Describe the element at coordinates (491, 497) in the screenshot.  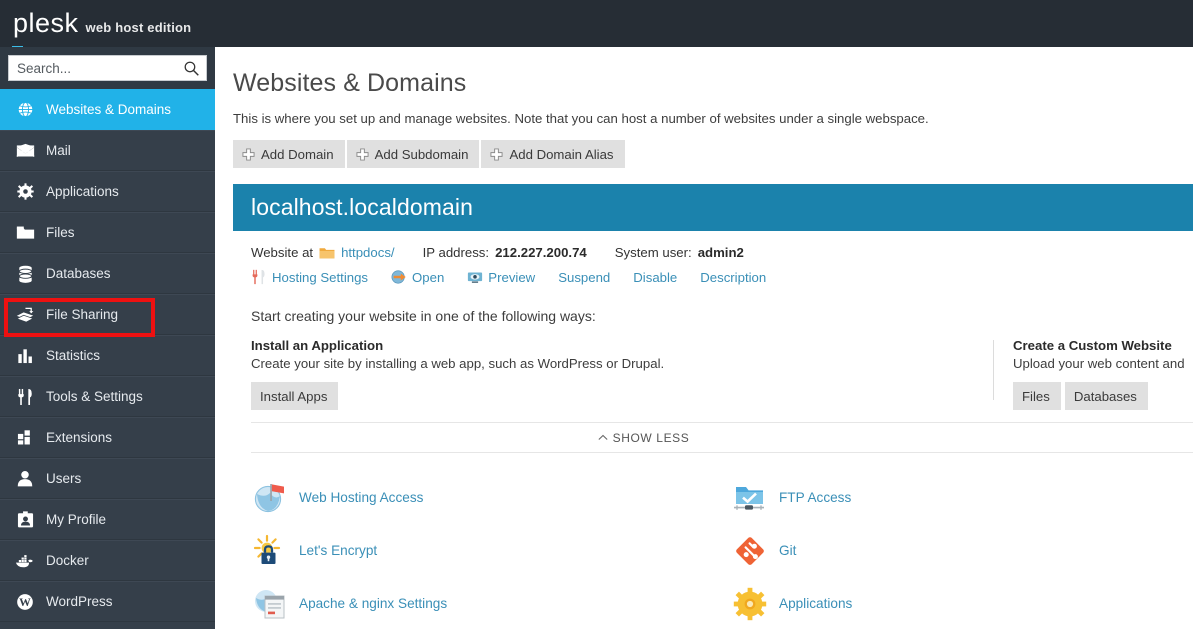
I see `tile-web-hosting-access: Web Hosting Access` at that location.